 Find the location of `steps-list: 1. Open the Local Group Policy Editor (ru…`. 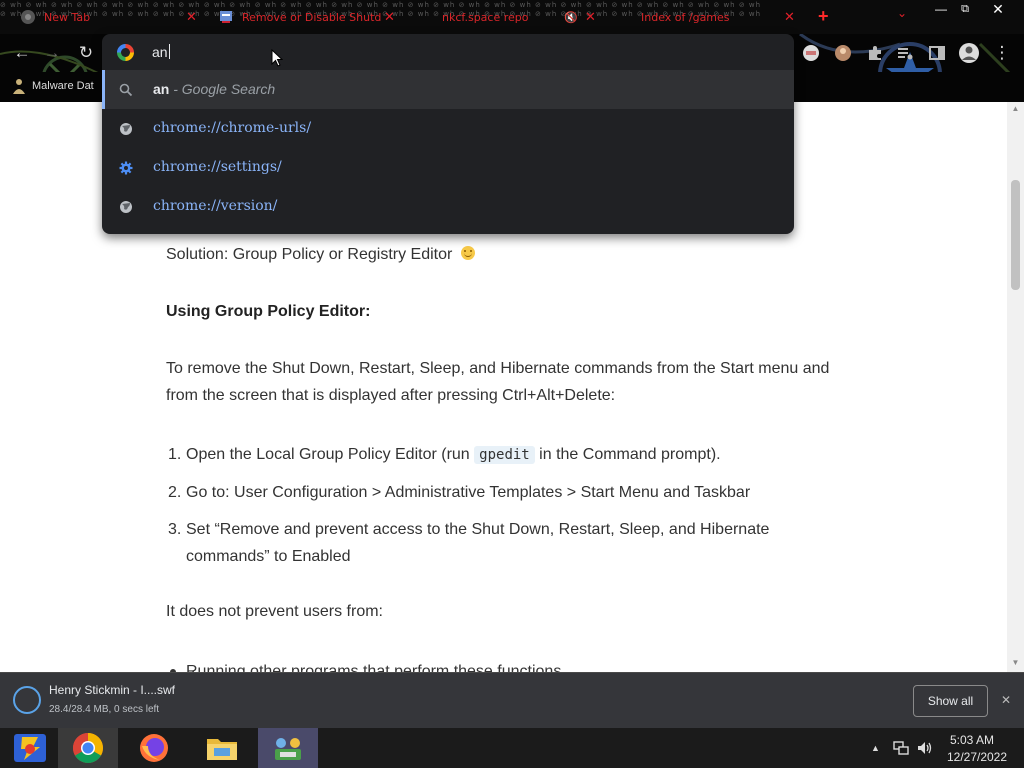

steps-list: 1. Open the Local Group Policy Editor (ru… is located at coordinates (501, 510).